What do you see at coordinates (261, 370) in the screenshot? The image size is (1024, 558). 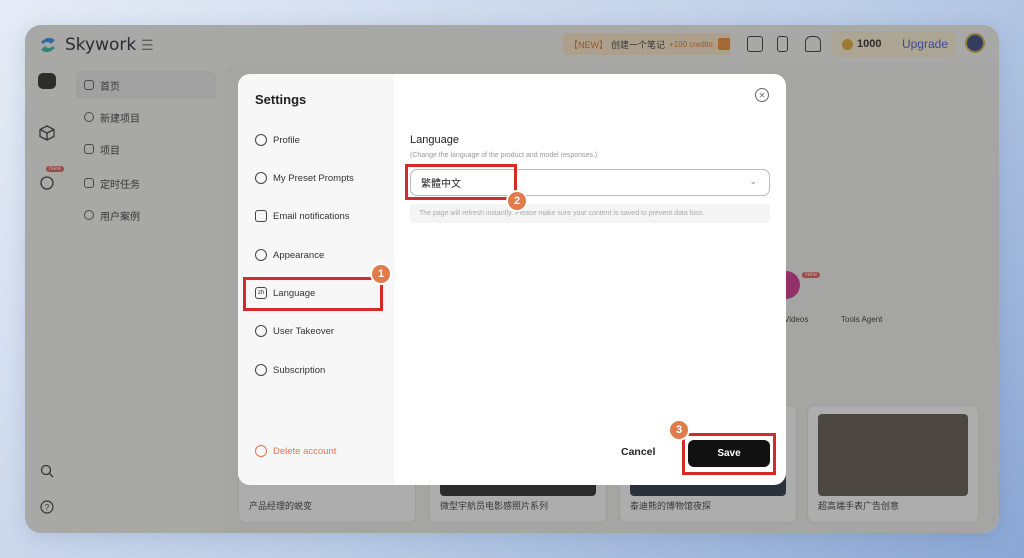 I see `sparkle-icon` at bounding box center [261, 370].